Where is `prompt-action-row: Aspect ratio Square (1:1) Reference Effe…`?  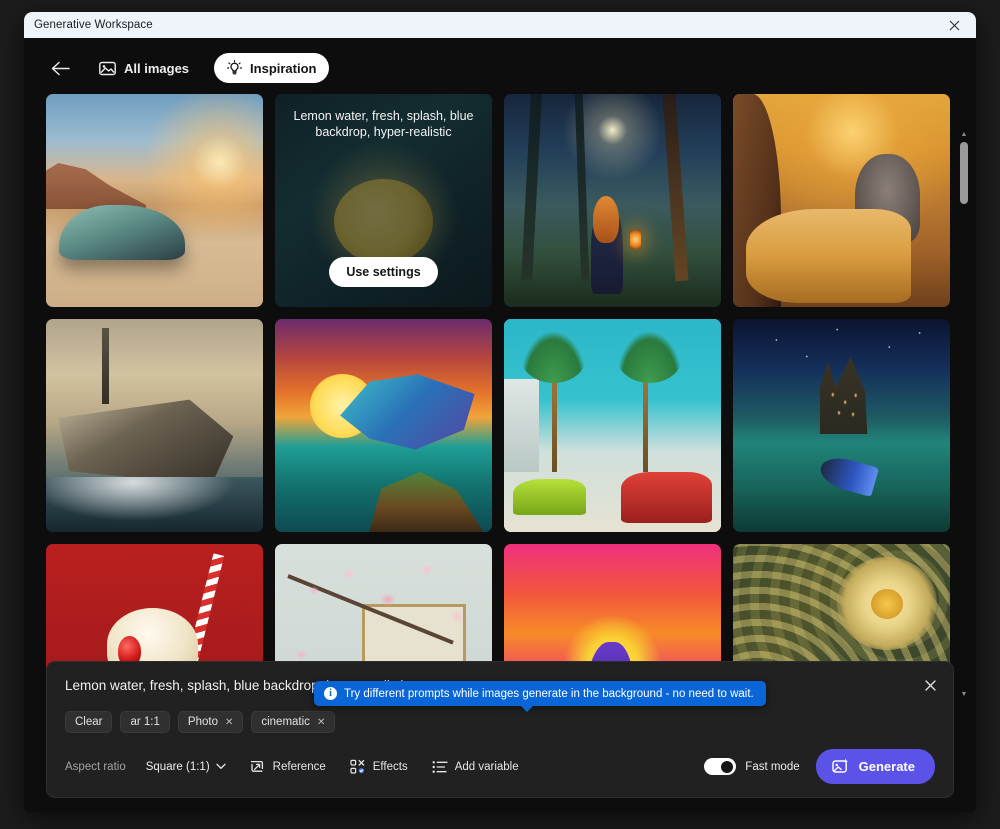 prompt-action-row: Aspect ratio Square (1:1) Reference Effe… is located at coordinates (500, 766).